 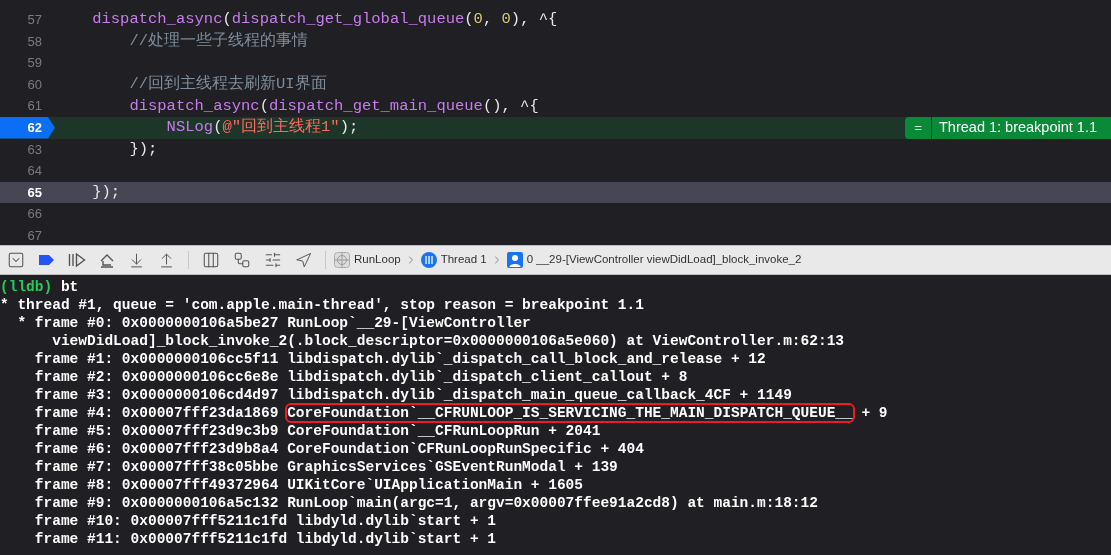 What do you see at coordinates (77, 260) in the screenshot?
I see `continue-icon` at bounding box center [77, 260].